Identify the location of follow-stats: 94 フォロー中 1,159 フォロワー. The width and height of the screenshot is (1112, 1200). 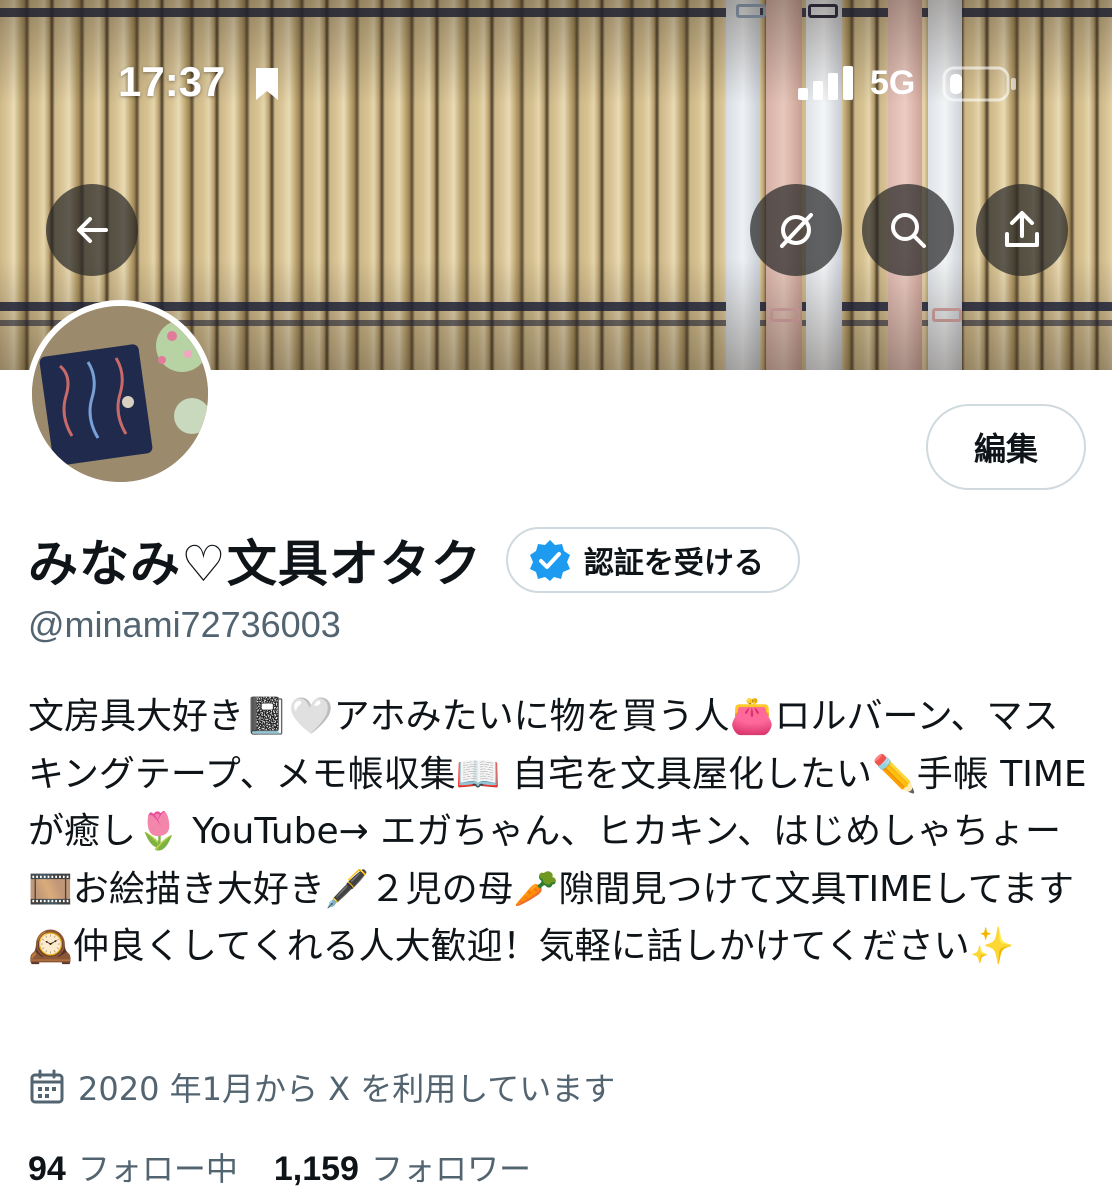
(279, 1167).